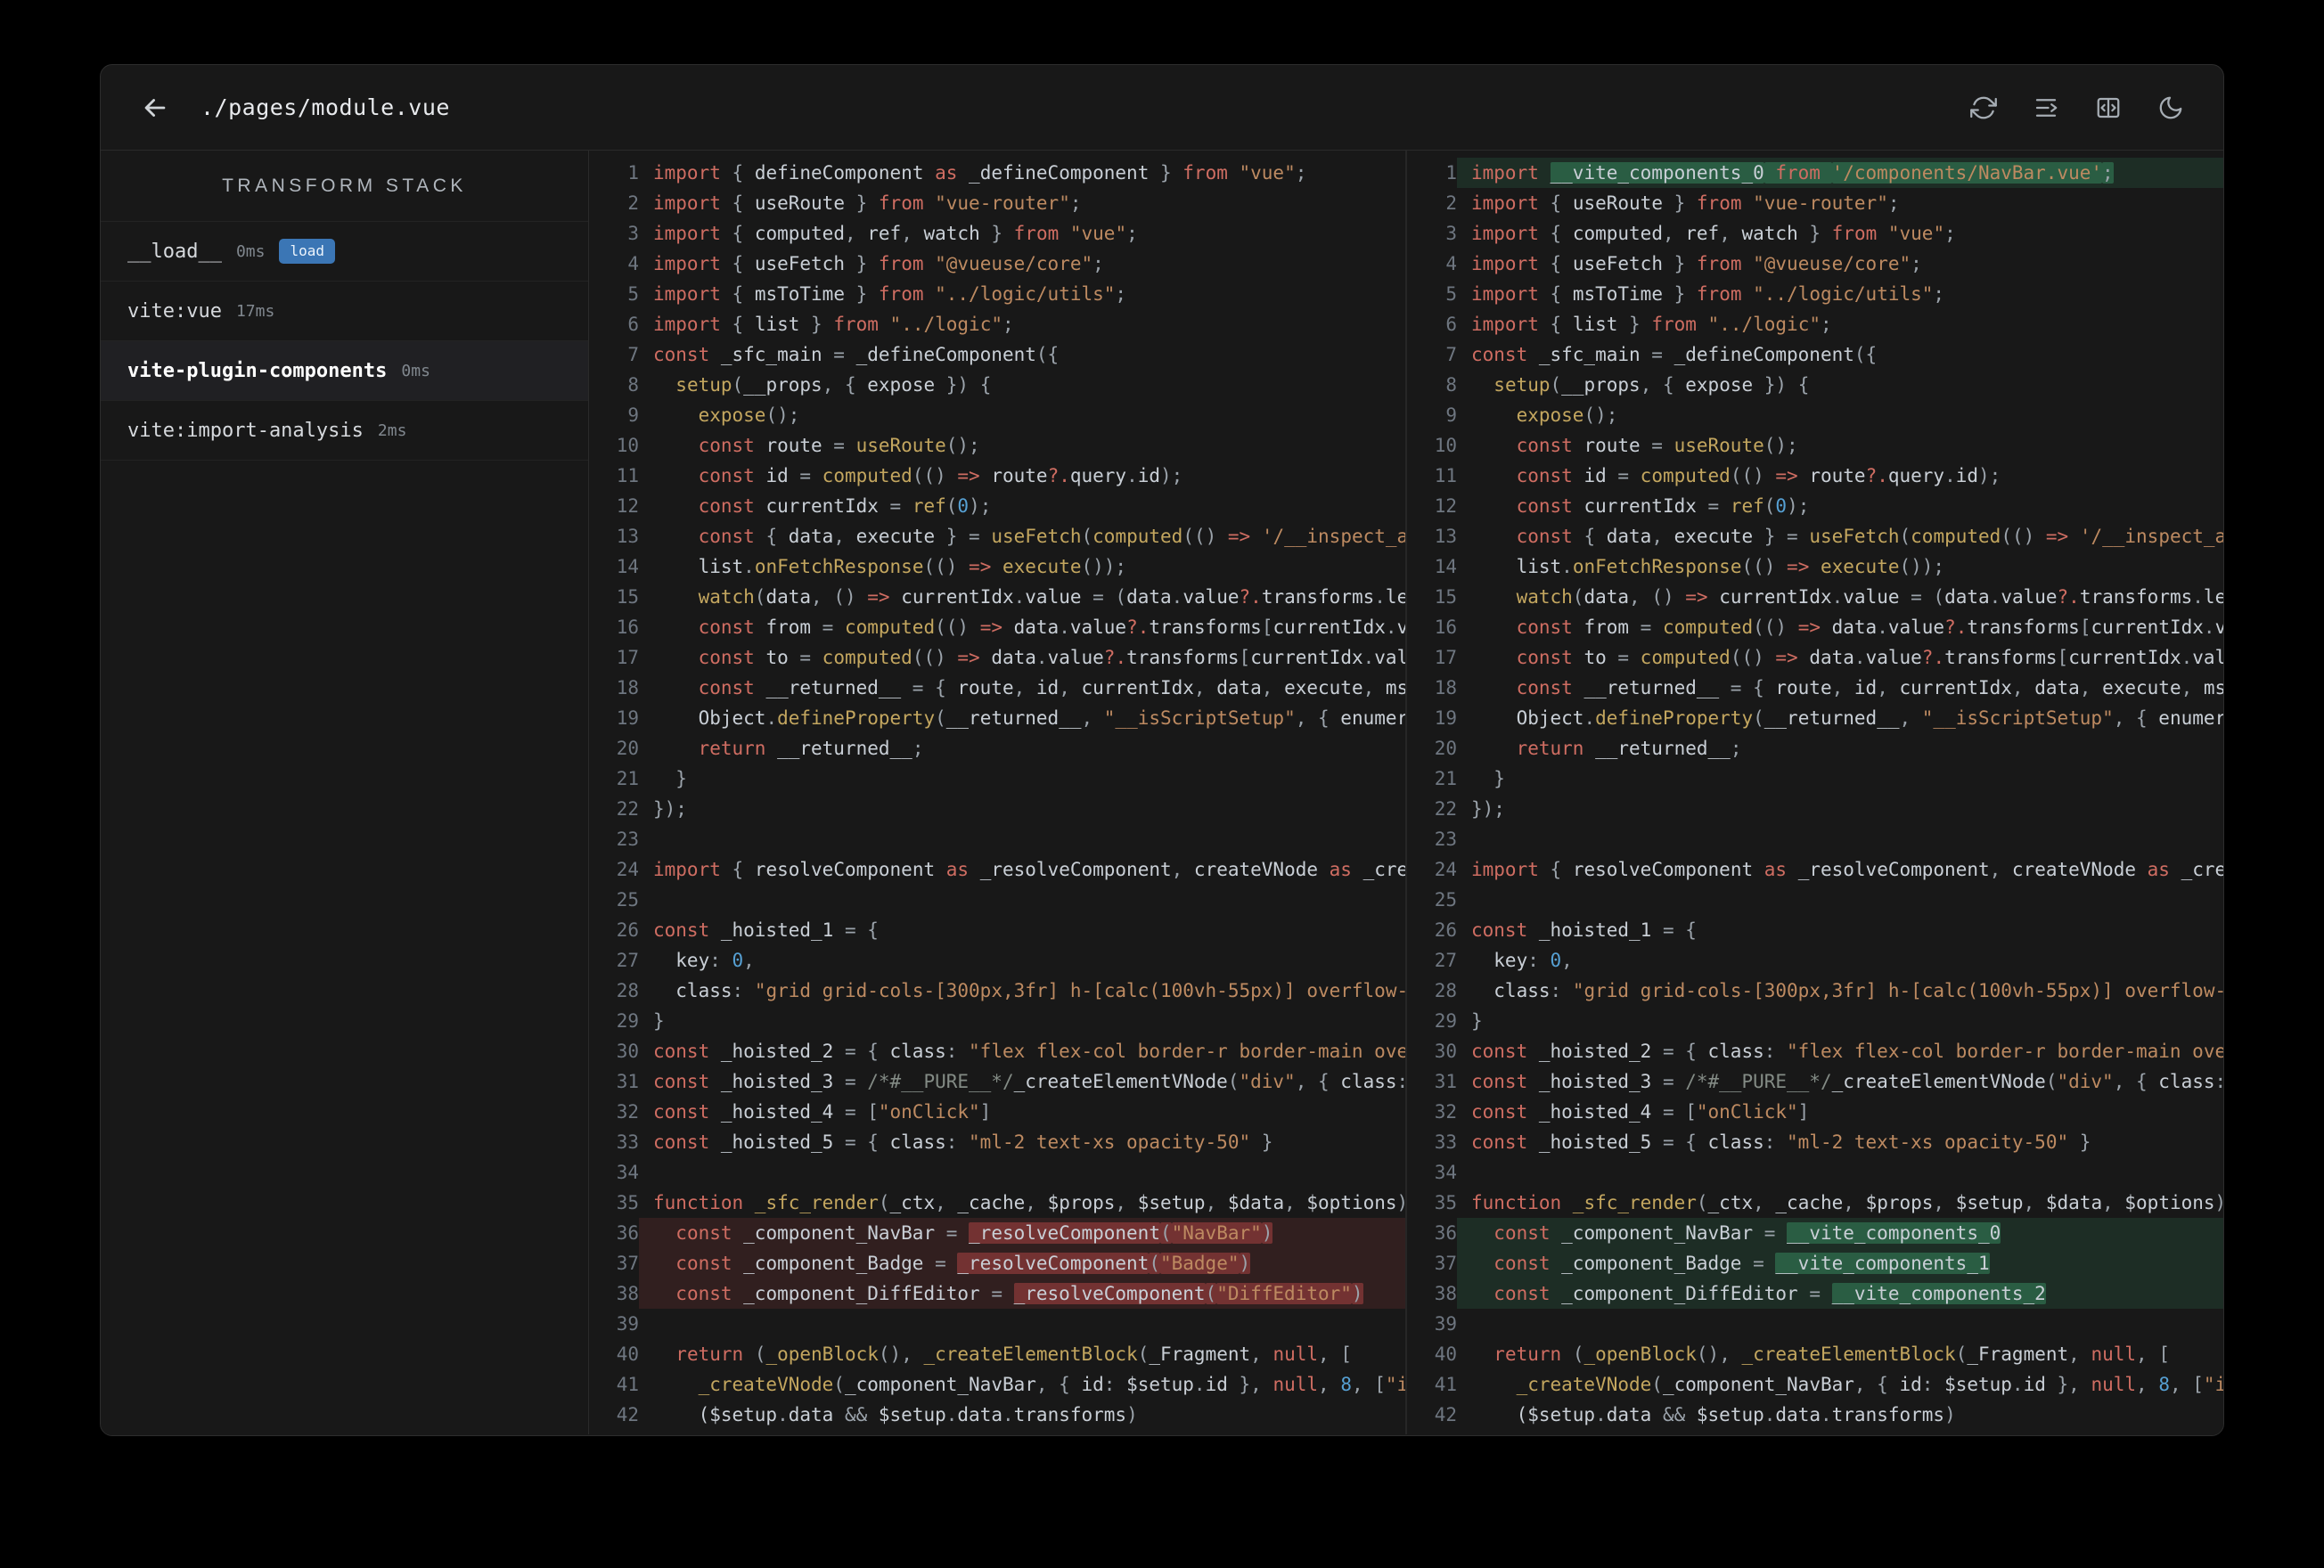 The width and height of the screenshot is (2324, 1568). I want to click on sidebar-item-vite-vue: vite:vue 17ms, so click(344, 311).